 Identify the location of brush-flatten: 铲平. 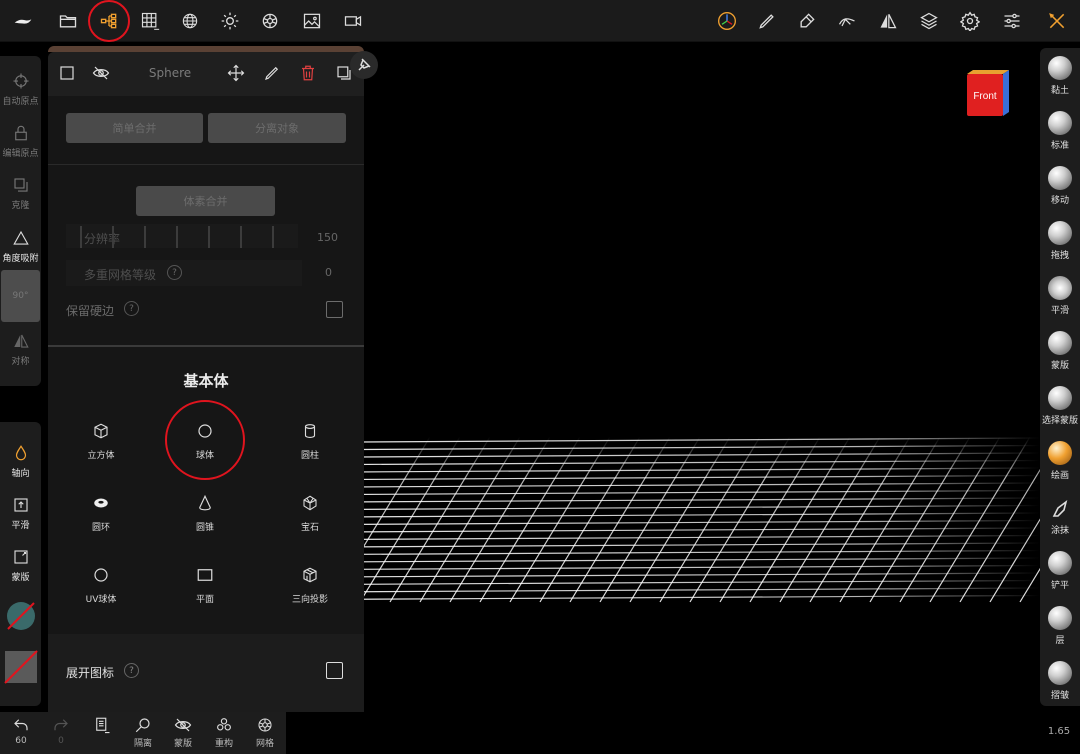
(1060, 571).